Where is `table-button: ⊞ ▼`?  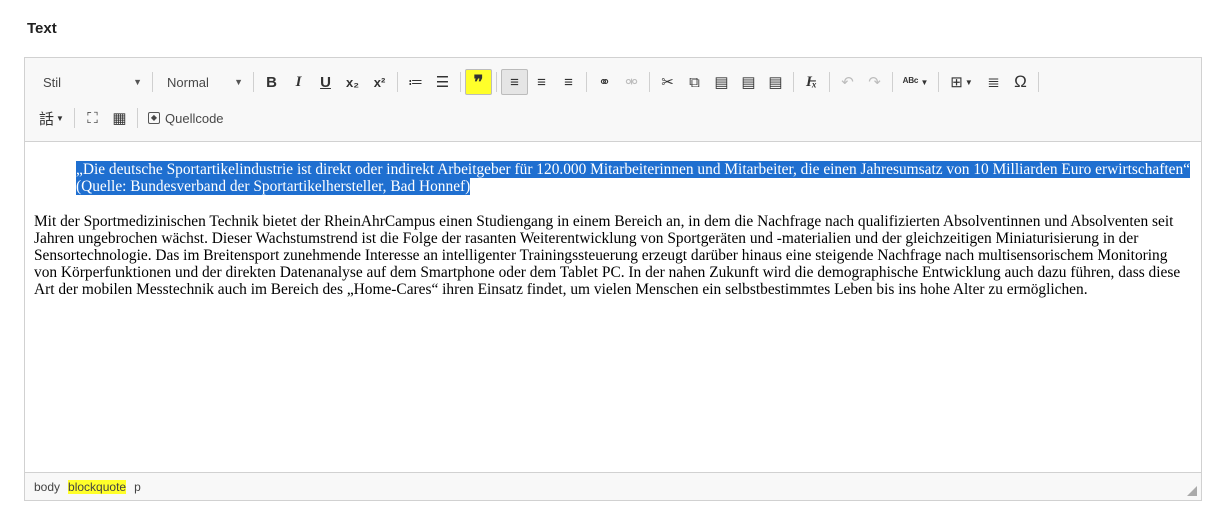
table-button: ⊞ ▼ is located at coordinates (961, 82).